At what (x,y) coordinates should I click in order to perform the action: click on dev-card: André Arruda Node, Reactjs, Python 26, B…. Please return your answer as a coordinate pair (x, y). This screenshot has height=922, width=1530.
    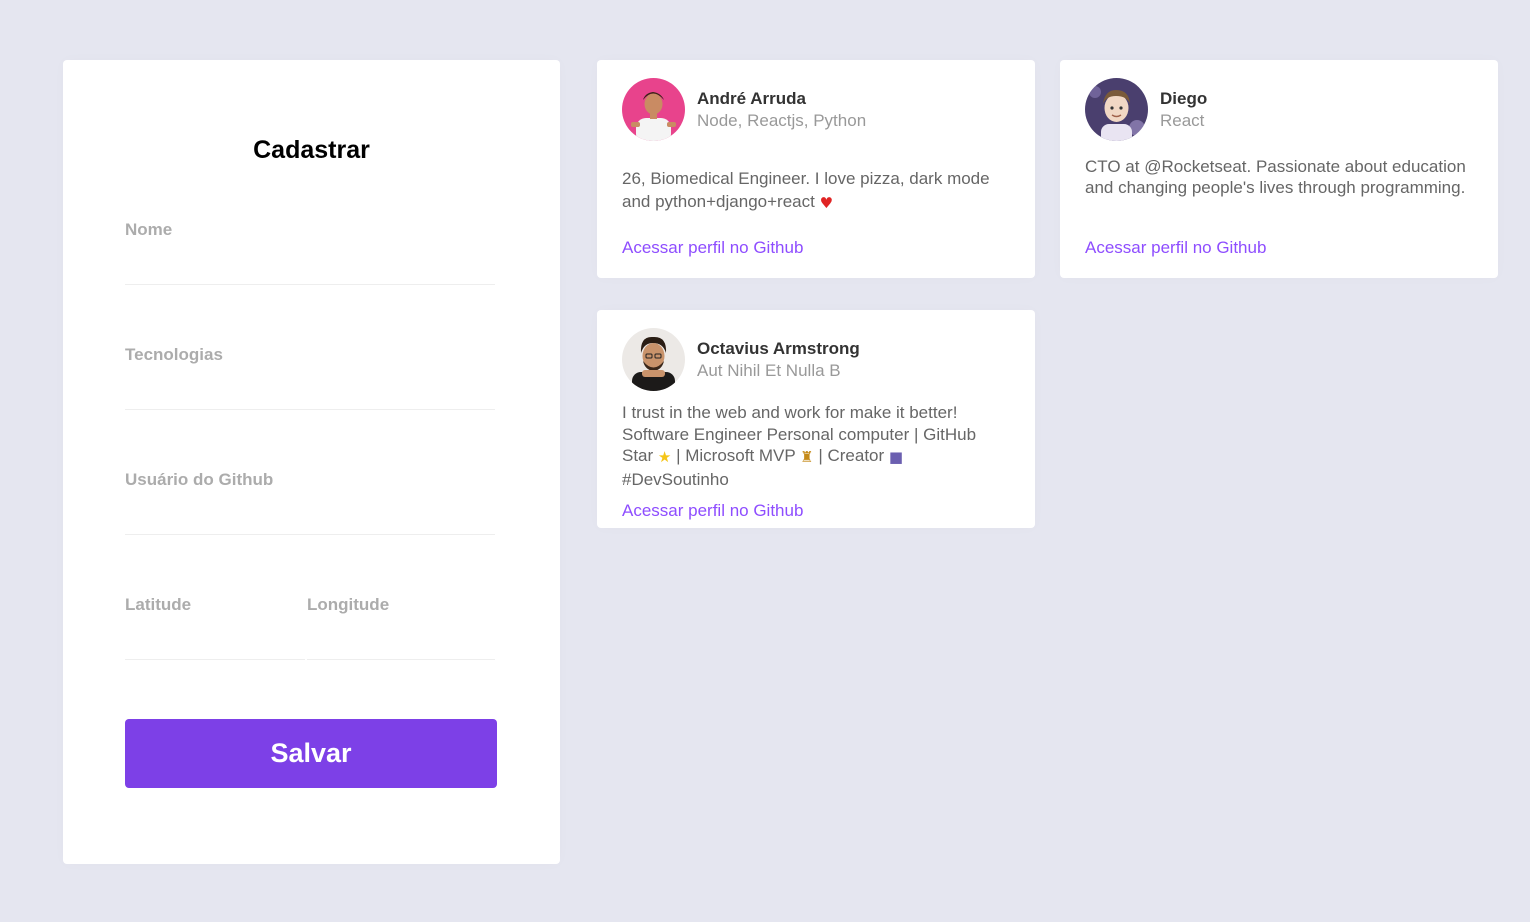
    Looking at the image, I should click on (816, 169).